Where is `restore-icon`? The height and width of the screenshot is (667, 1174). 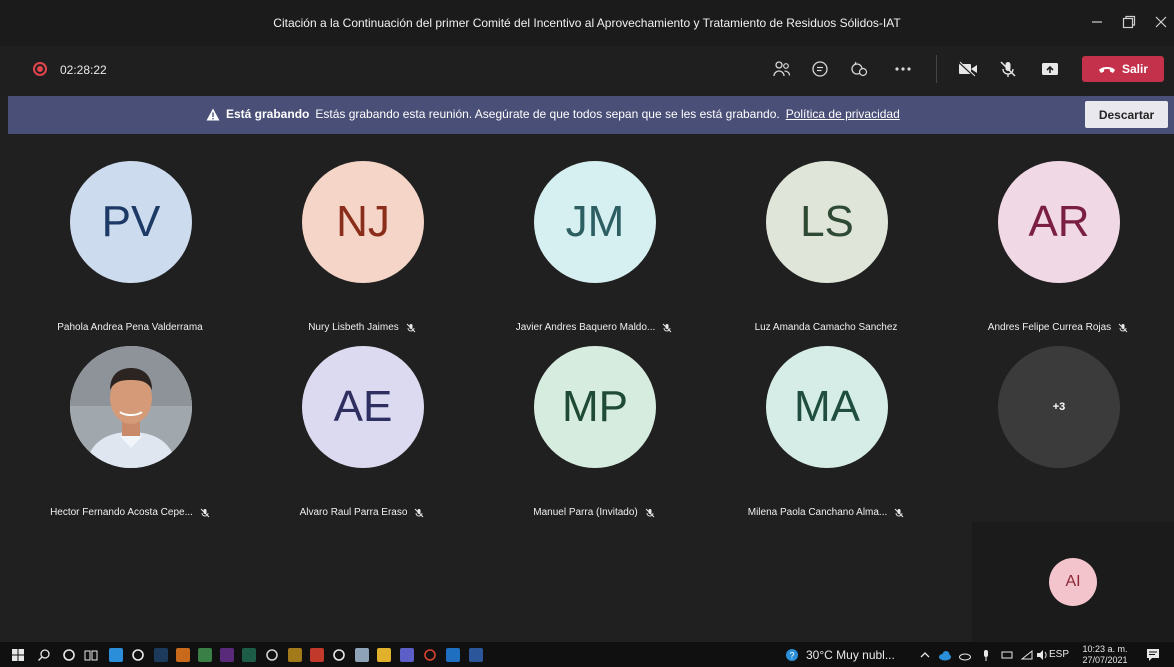 restore-icon is located at coordinates (1129, 22).